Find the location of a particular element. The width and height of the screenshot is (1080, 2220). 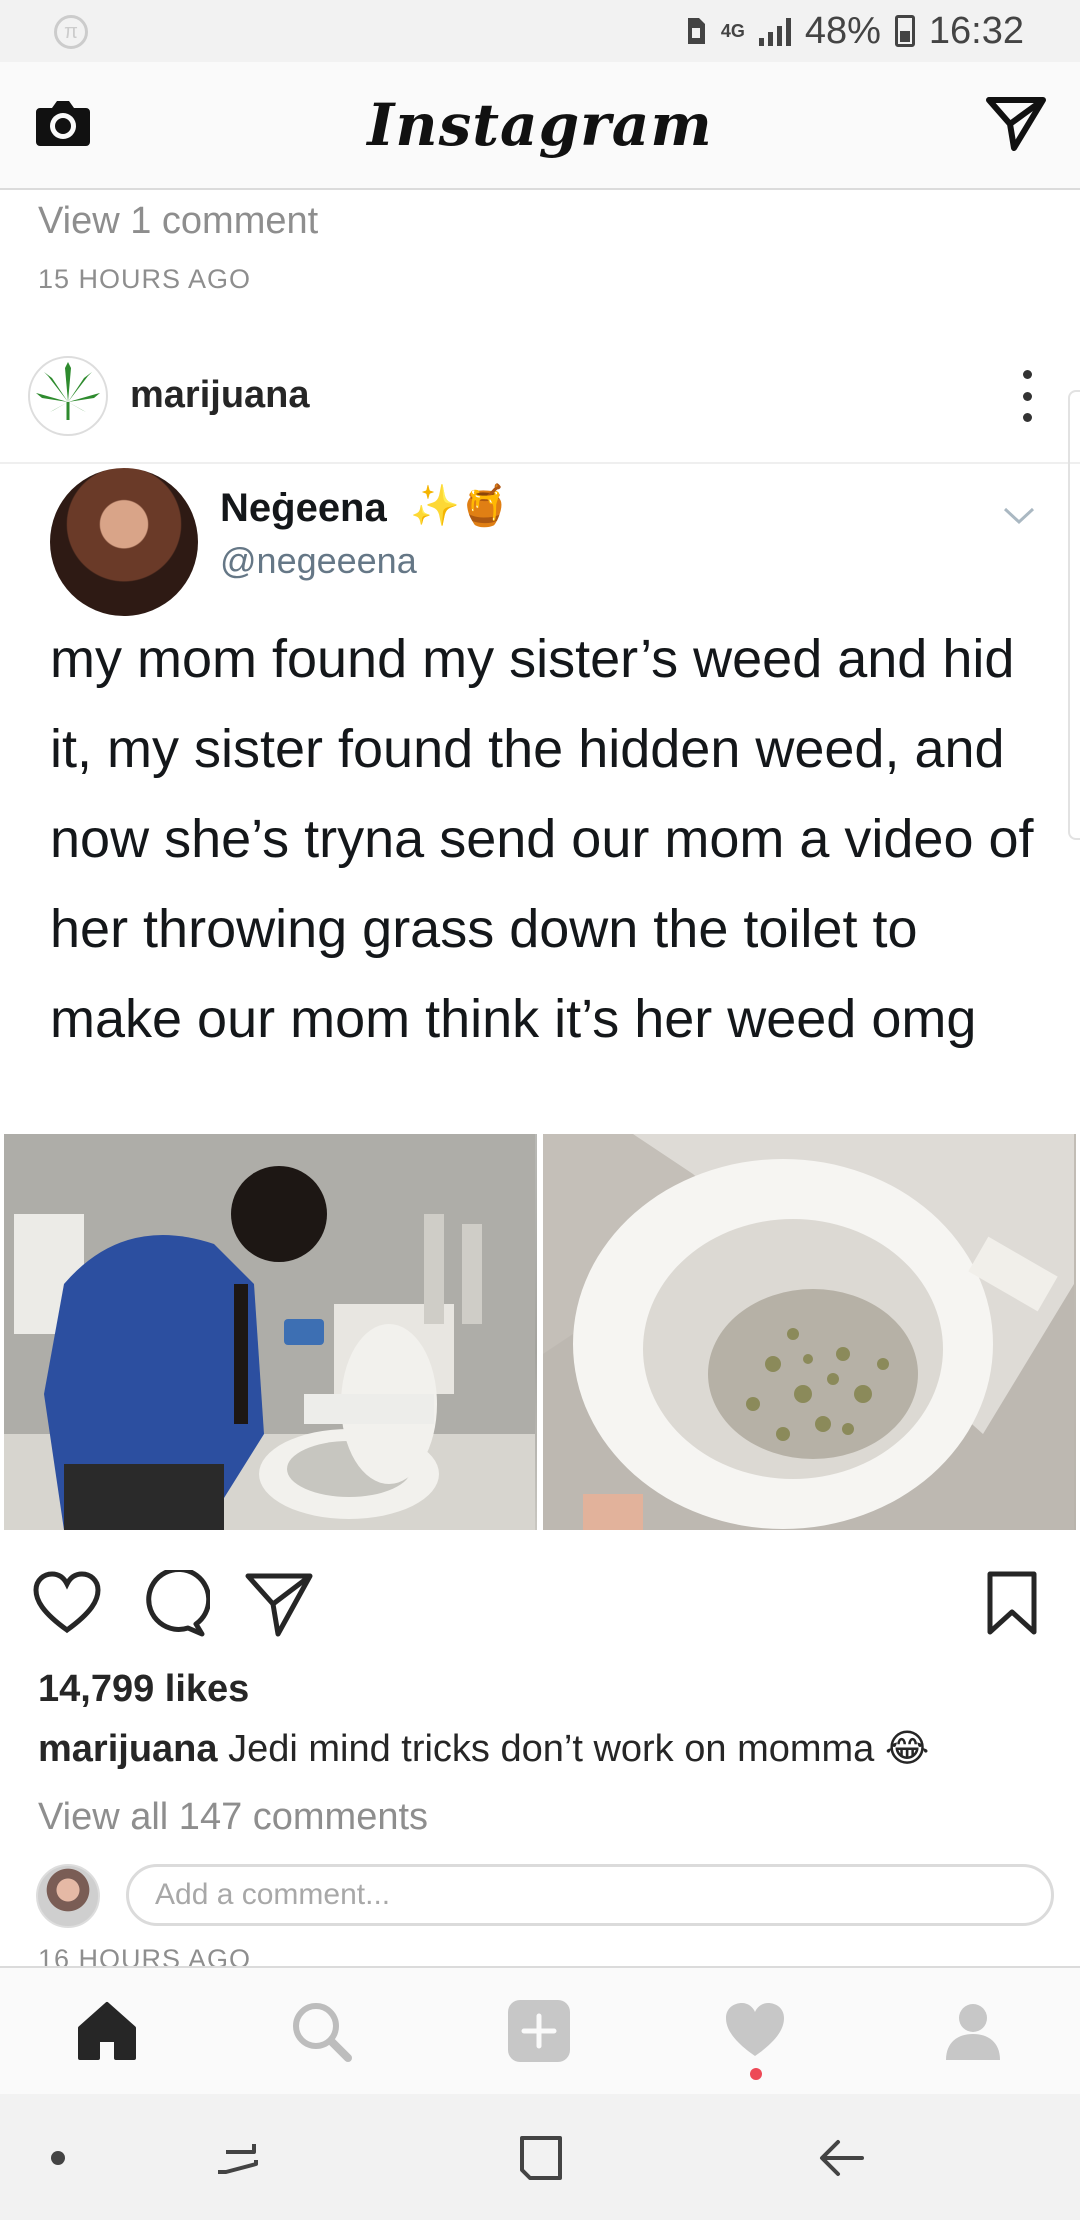

comment-icon is located at coordinates (176, 1603).